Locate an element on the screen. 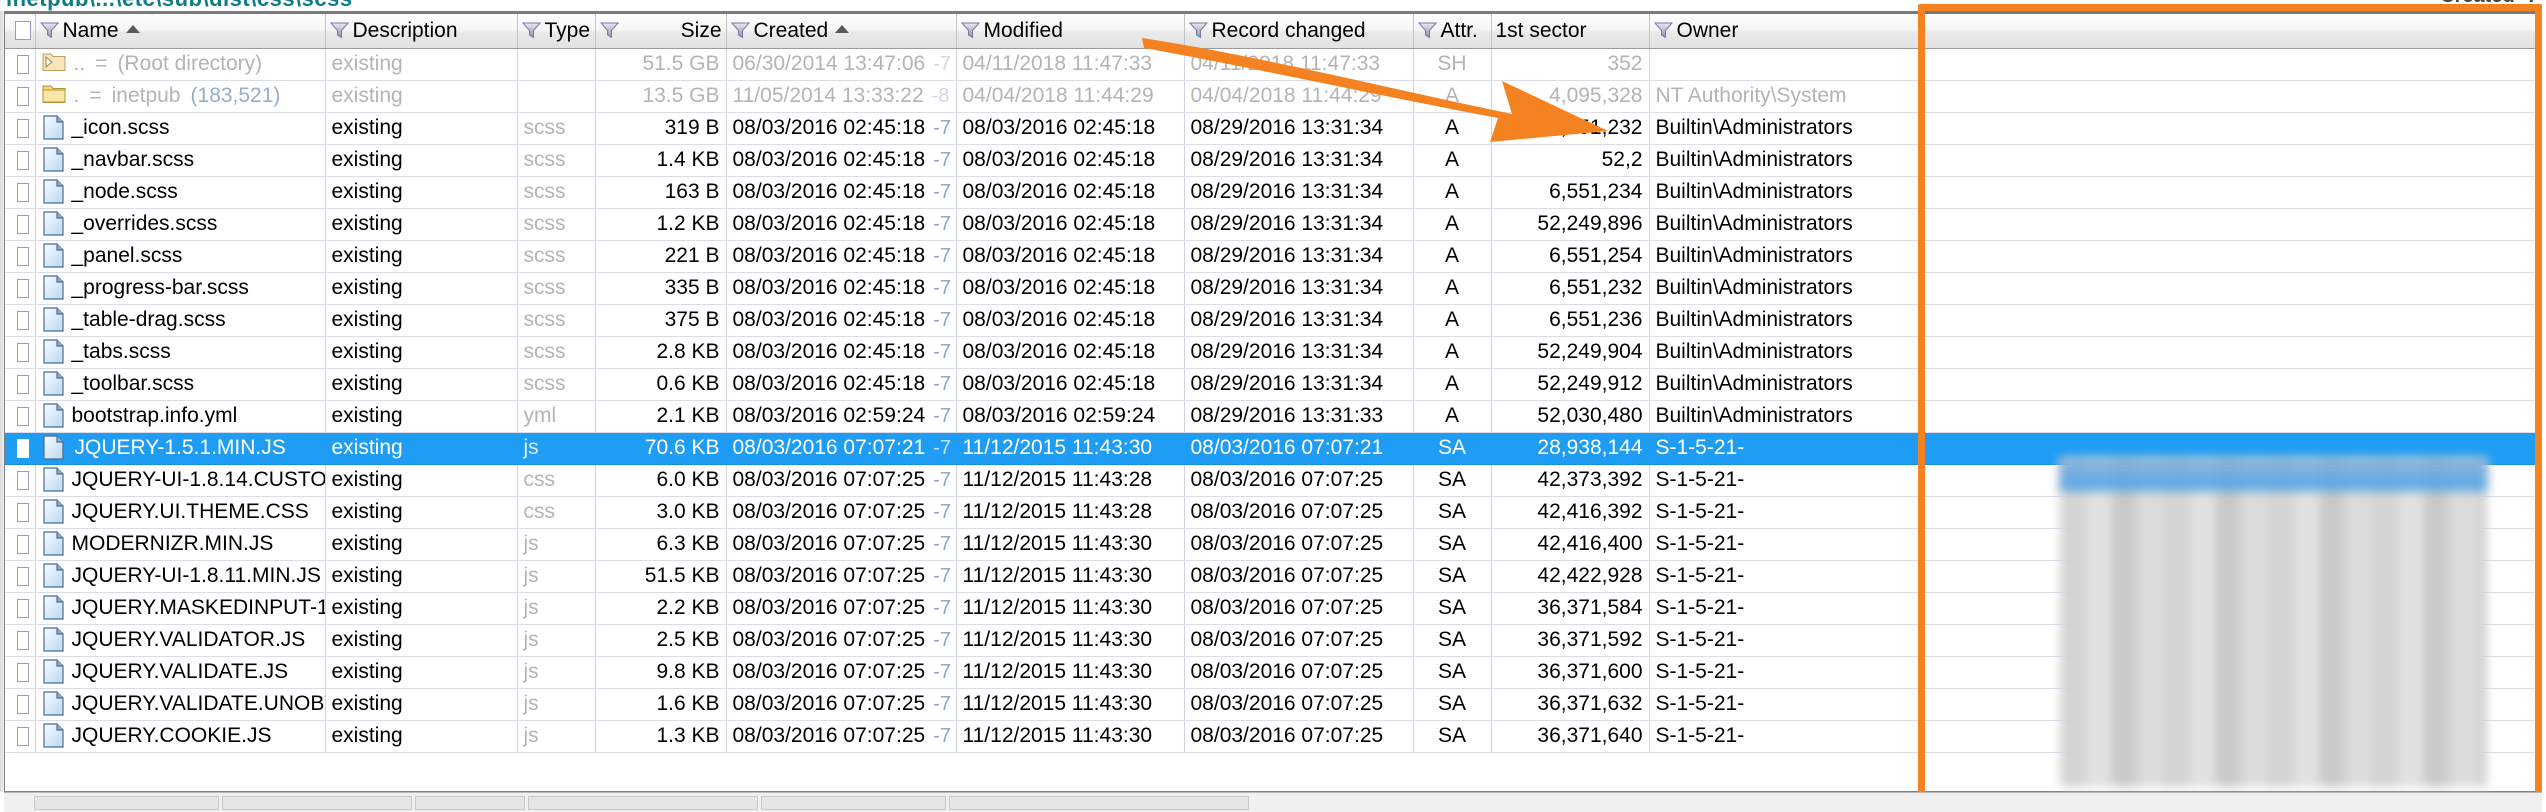  cell-name: JQUERY-1.5.1.MIN.JS is located at coordinates (180, 448).